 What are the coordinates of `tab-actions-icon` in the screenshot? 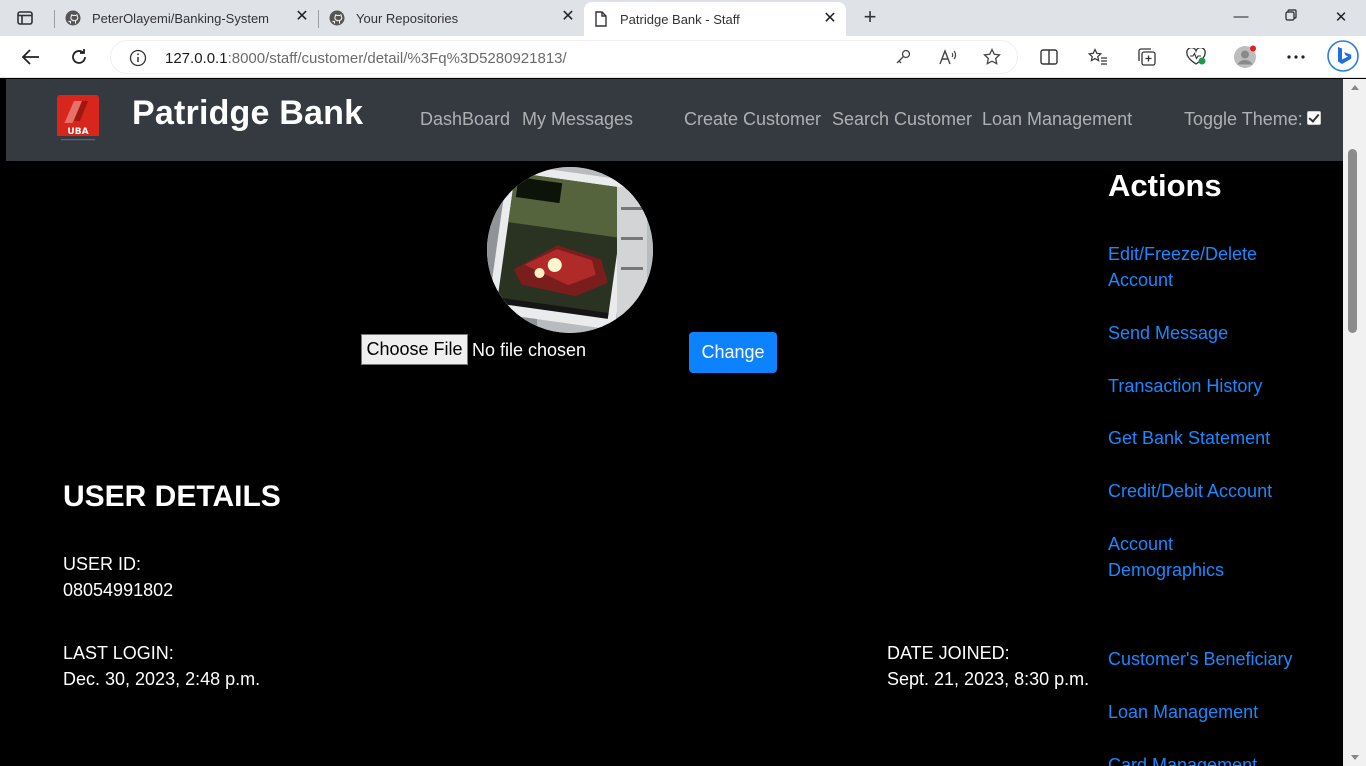 It's located at (25, 18).